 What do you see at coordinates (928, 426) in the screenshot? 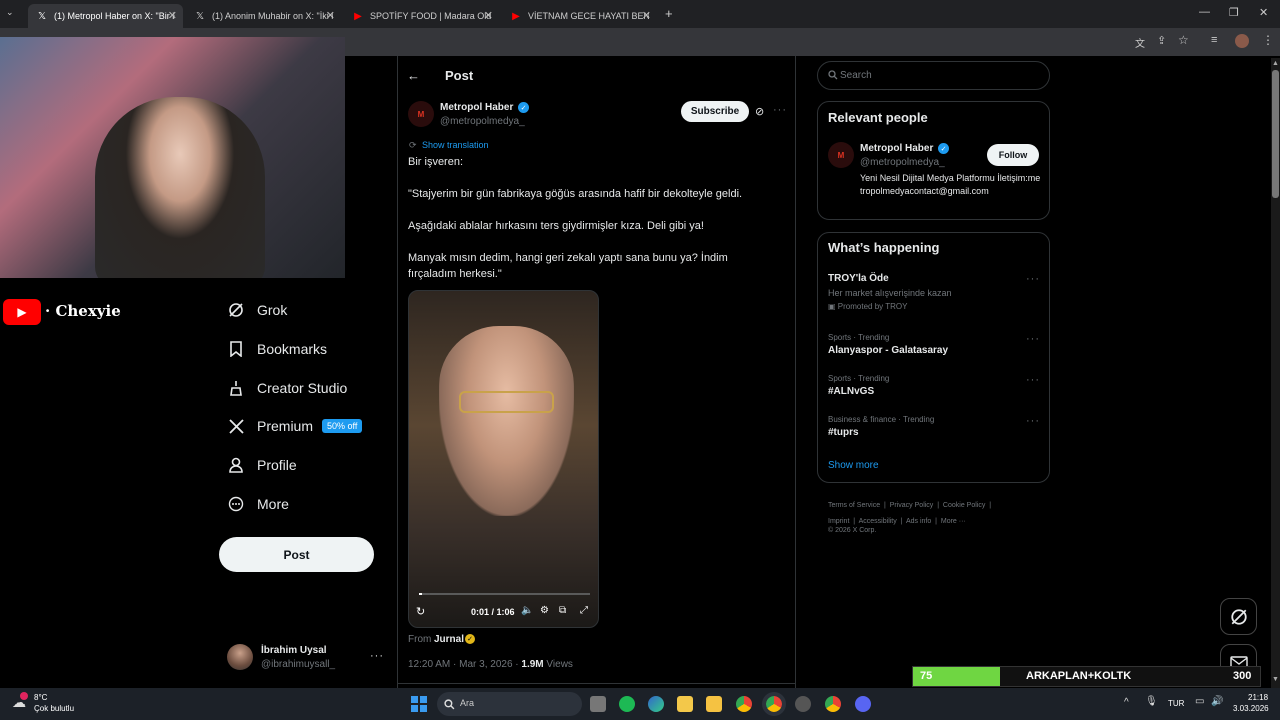
I see `trend-item: Business & finance · Trending #tuprs` at bounding box center [928, 426].